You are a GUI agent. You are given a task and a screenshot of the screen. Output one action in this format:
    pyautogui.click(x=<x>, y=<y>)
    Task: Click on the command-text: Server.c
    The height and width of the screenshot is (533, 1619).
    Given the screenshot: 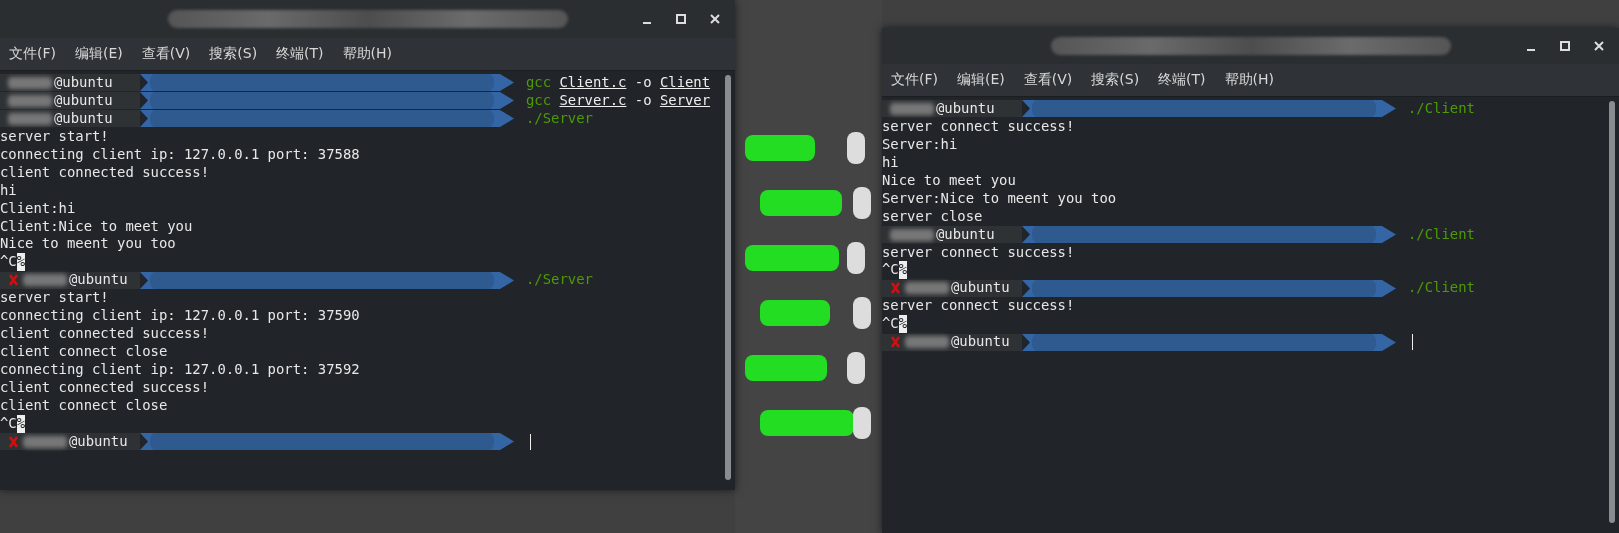 What is the action you would take?
    pyautogui.click(x=593, y=100)
    